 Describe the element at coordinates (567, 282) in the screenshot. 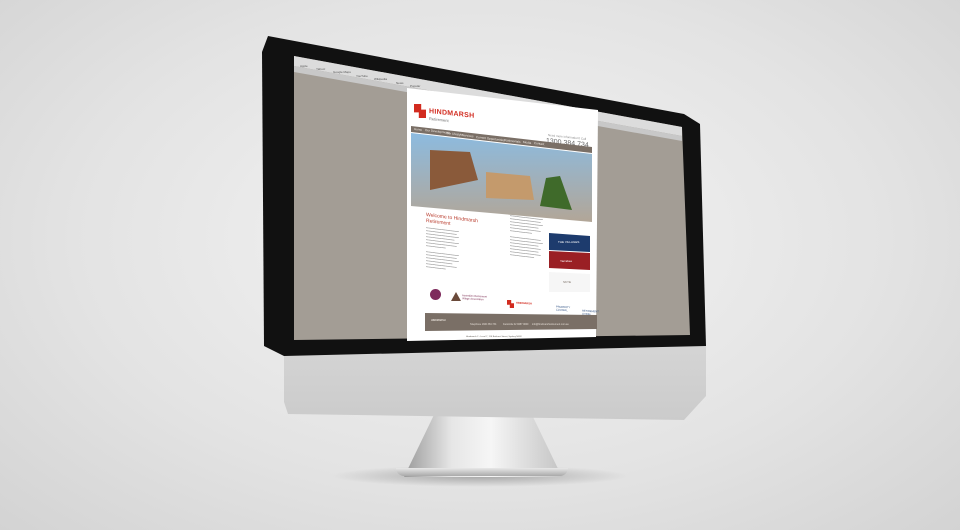

I see `ad-label: SKYE` at that location.